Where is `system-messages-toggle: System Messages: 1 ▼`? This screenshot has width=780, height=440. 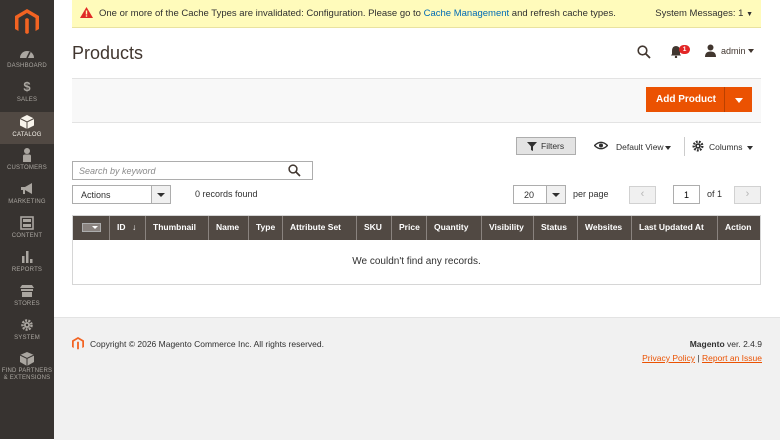 system-messages-toggle: System Messages: 1 ▼ is located at coordinates (704, 13).